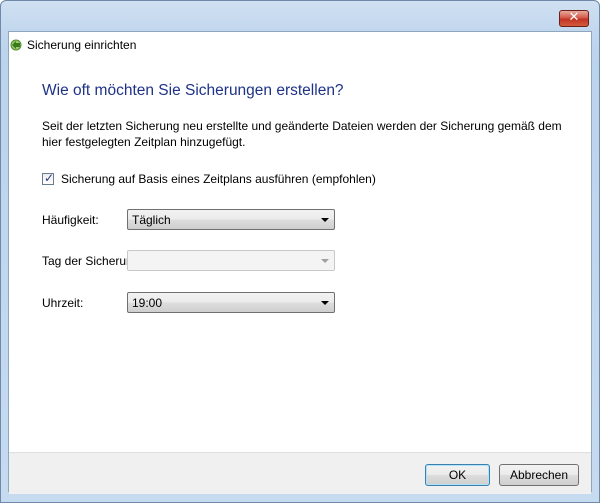  I want to click on dialog-footer: OK Abbrechen, so click(300, 473).